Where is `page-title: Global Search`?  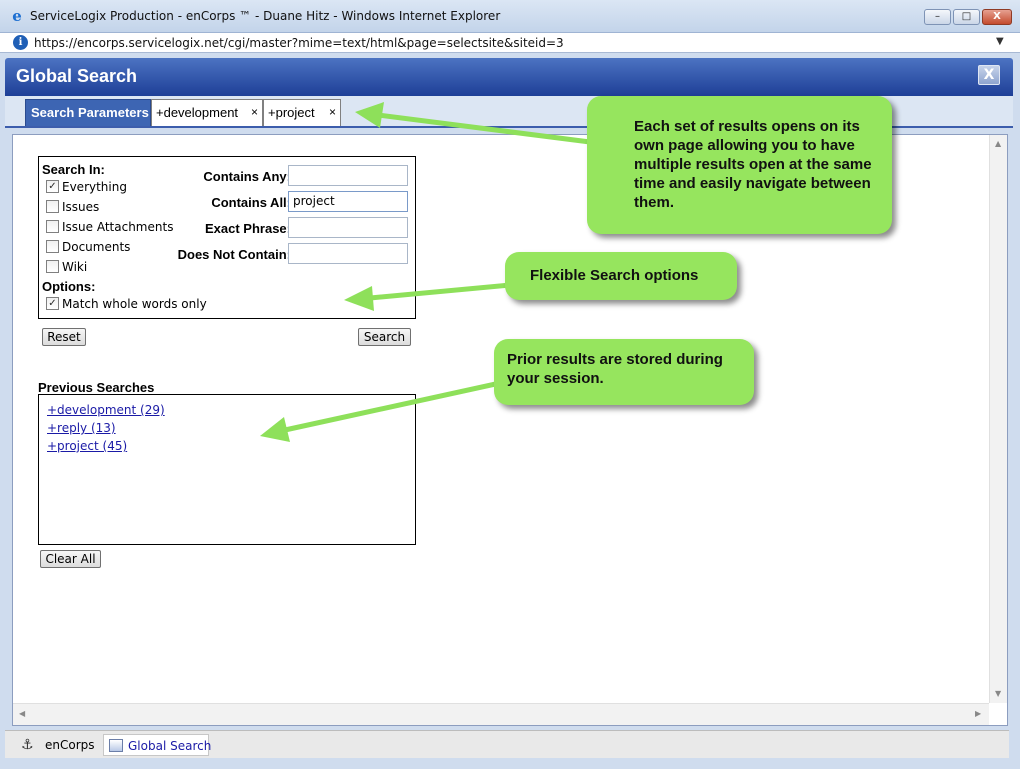
page-title: Global Search is located at coordinates (77, 76).